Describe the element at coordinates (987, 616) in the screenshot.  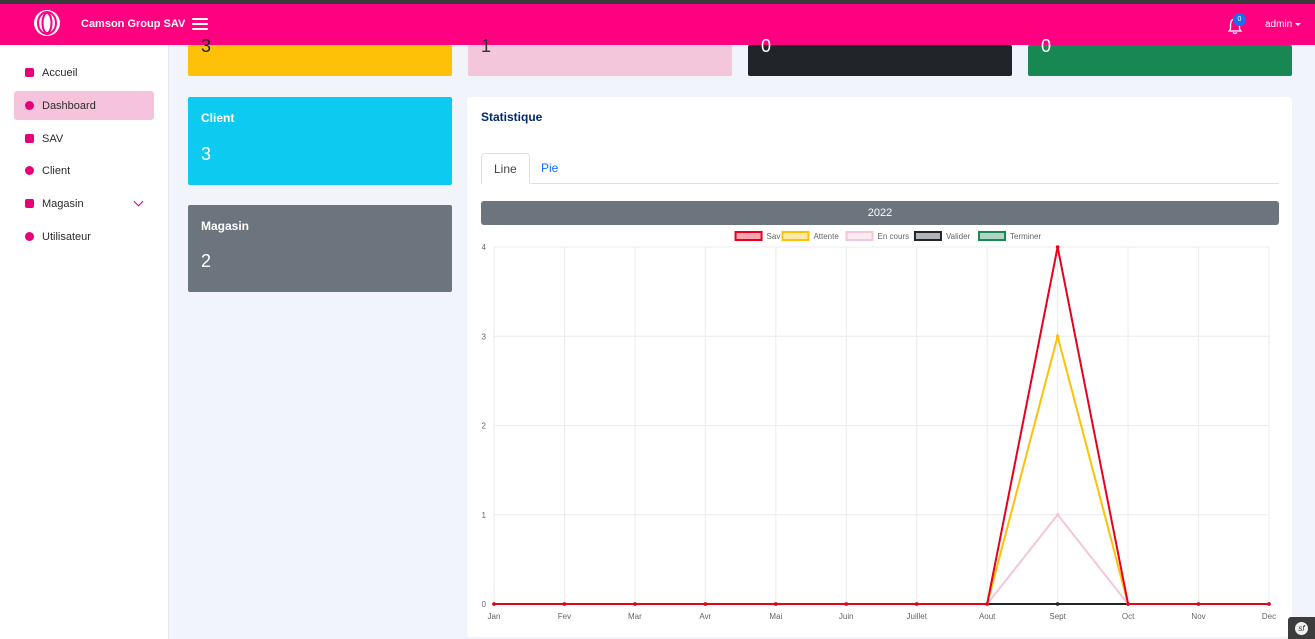
I see `x-tick-label: Aout` at that location.